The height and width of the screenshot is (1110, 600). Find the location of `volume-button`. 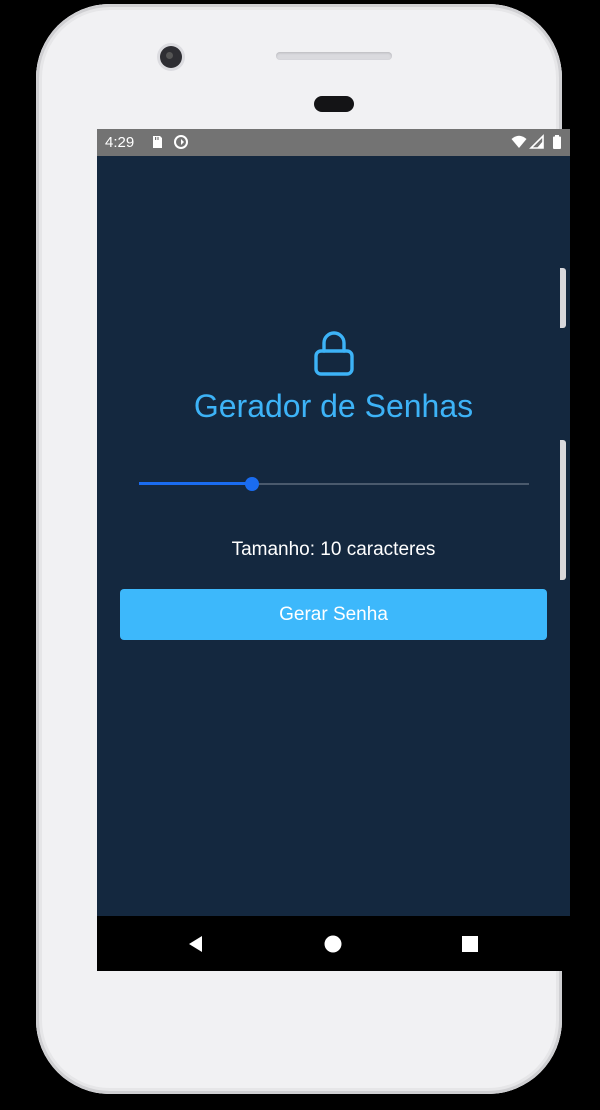

volume-button is located at coordinates (563, 510).